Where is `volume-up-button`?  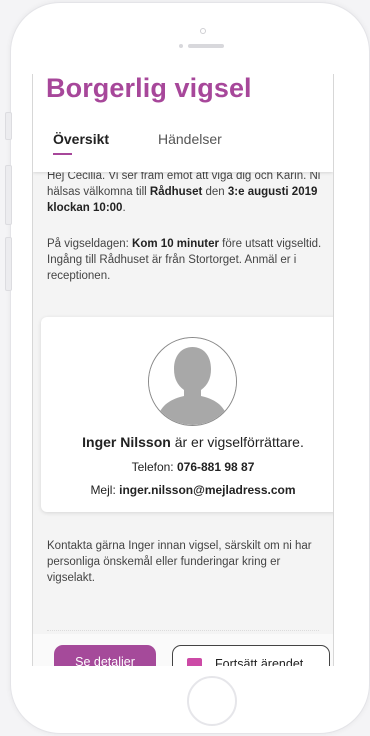
volume-up-button is located at coordinates (8, 195).